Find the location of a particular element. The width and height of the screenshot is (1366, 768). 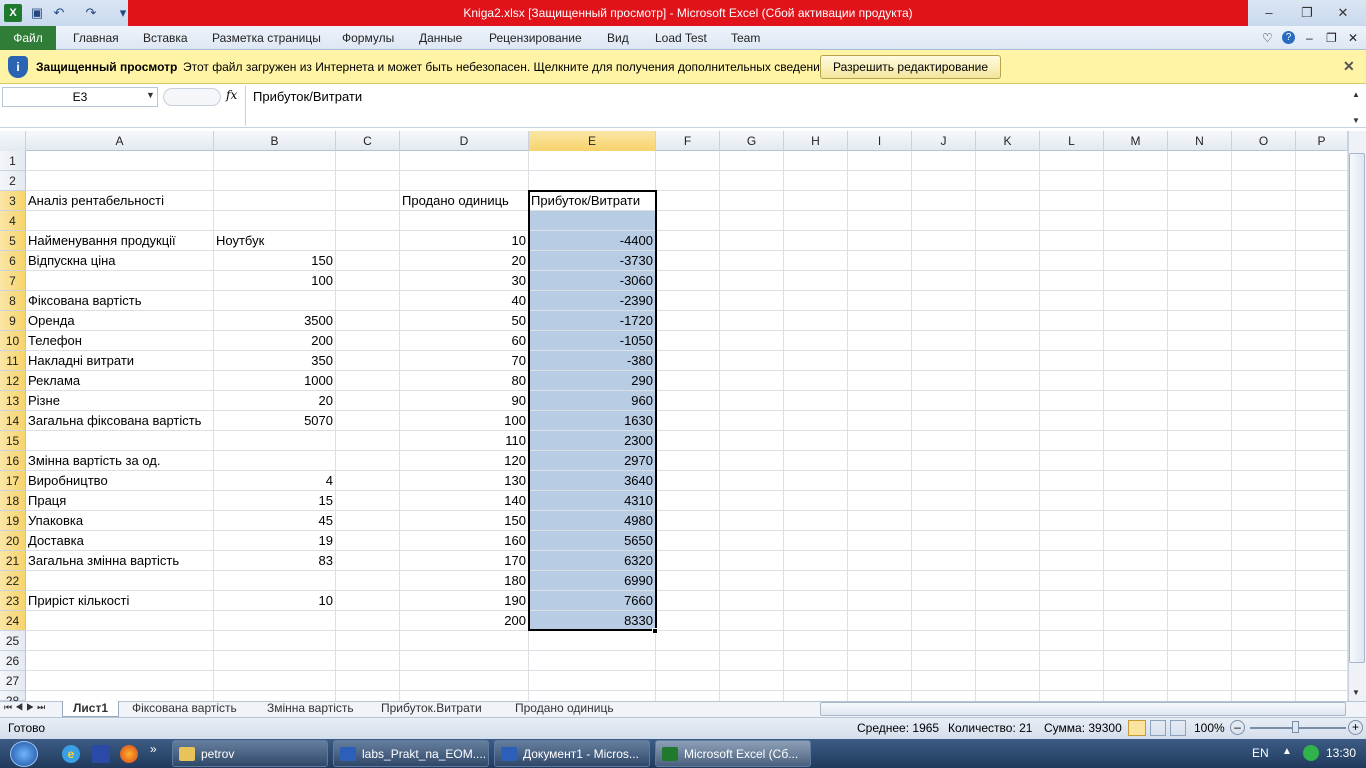

cell-b23: 10 is located at coordinates (275, 601).